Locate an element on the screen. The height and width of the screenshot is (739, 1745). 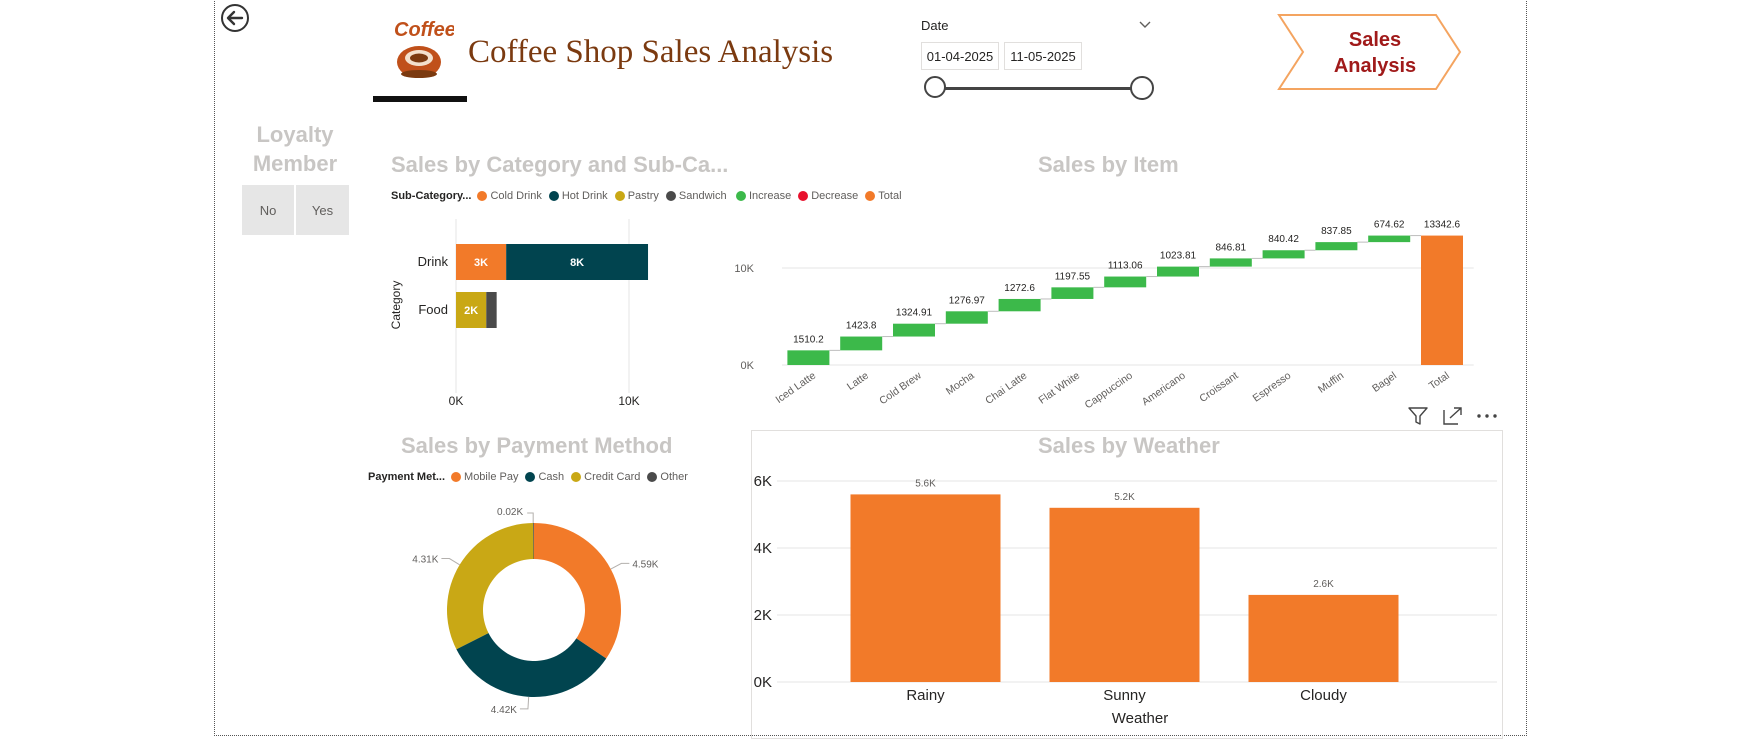
item-legend: Increase Decrease Total is located at coordinates (822, 196).